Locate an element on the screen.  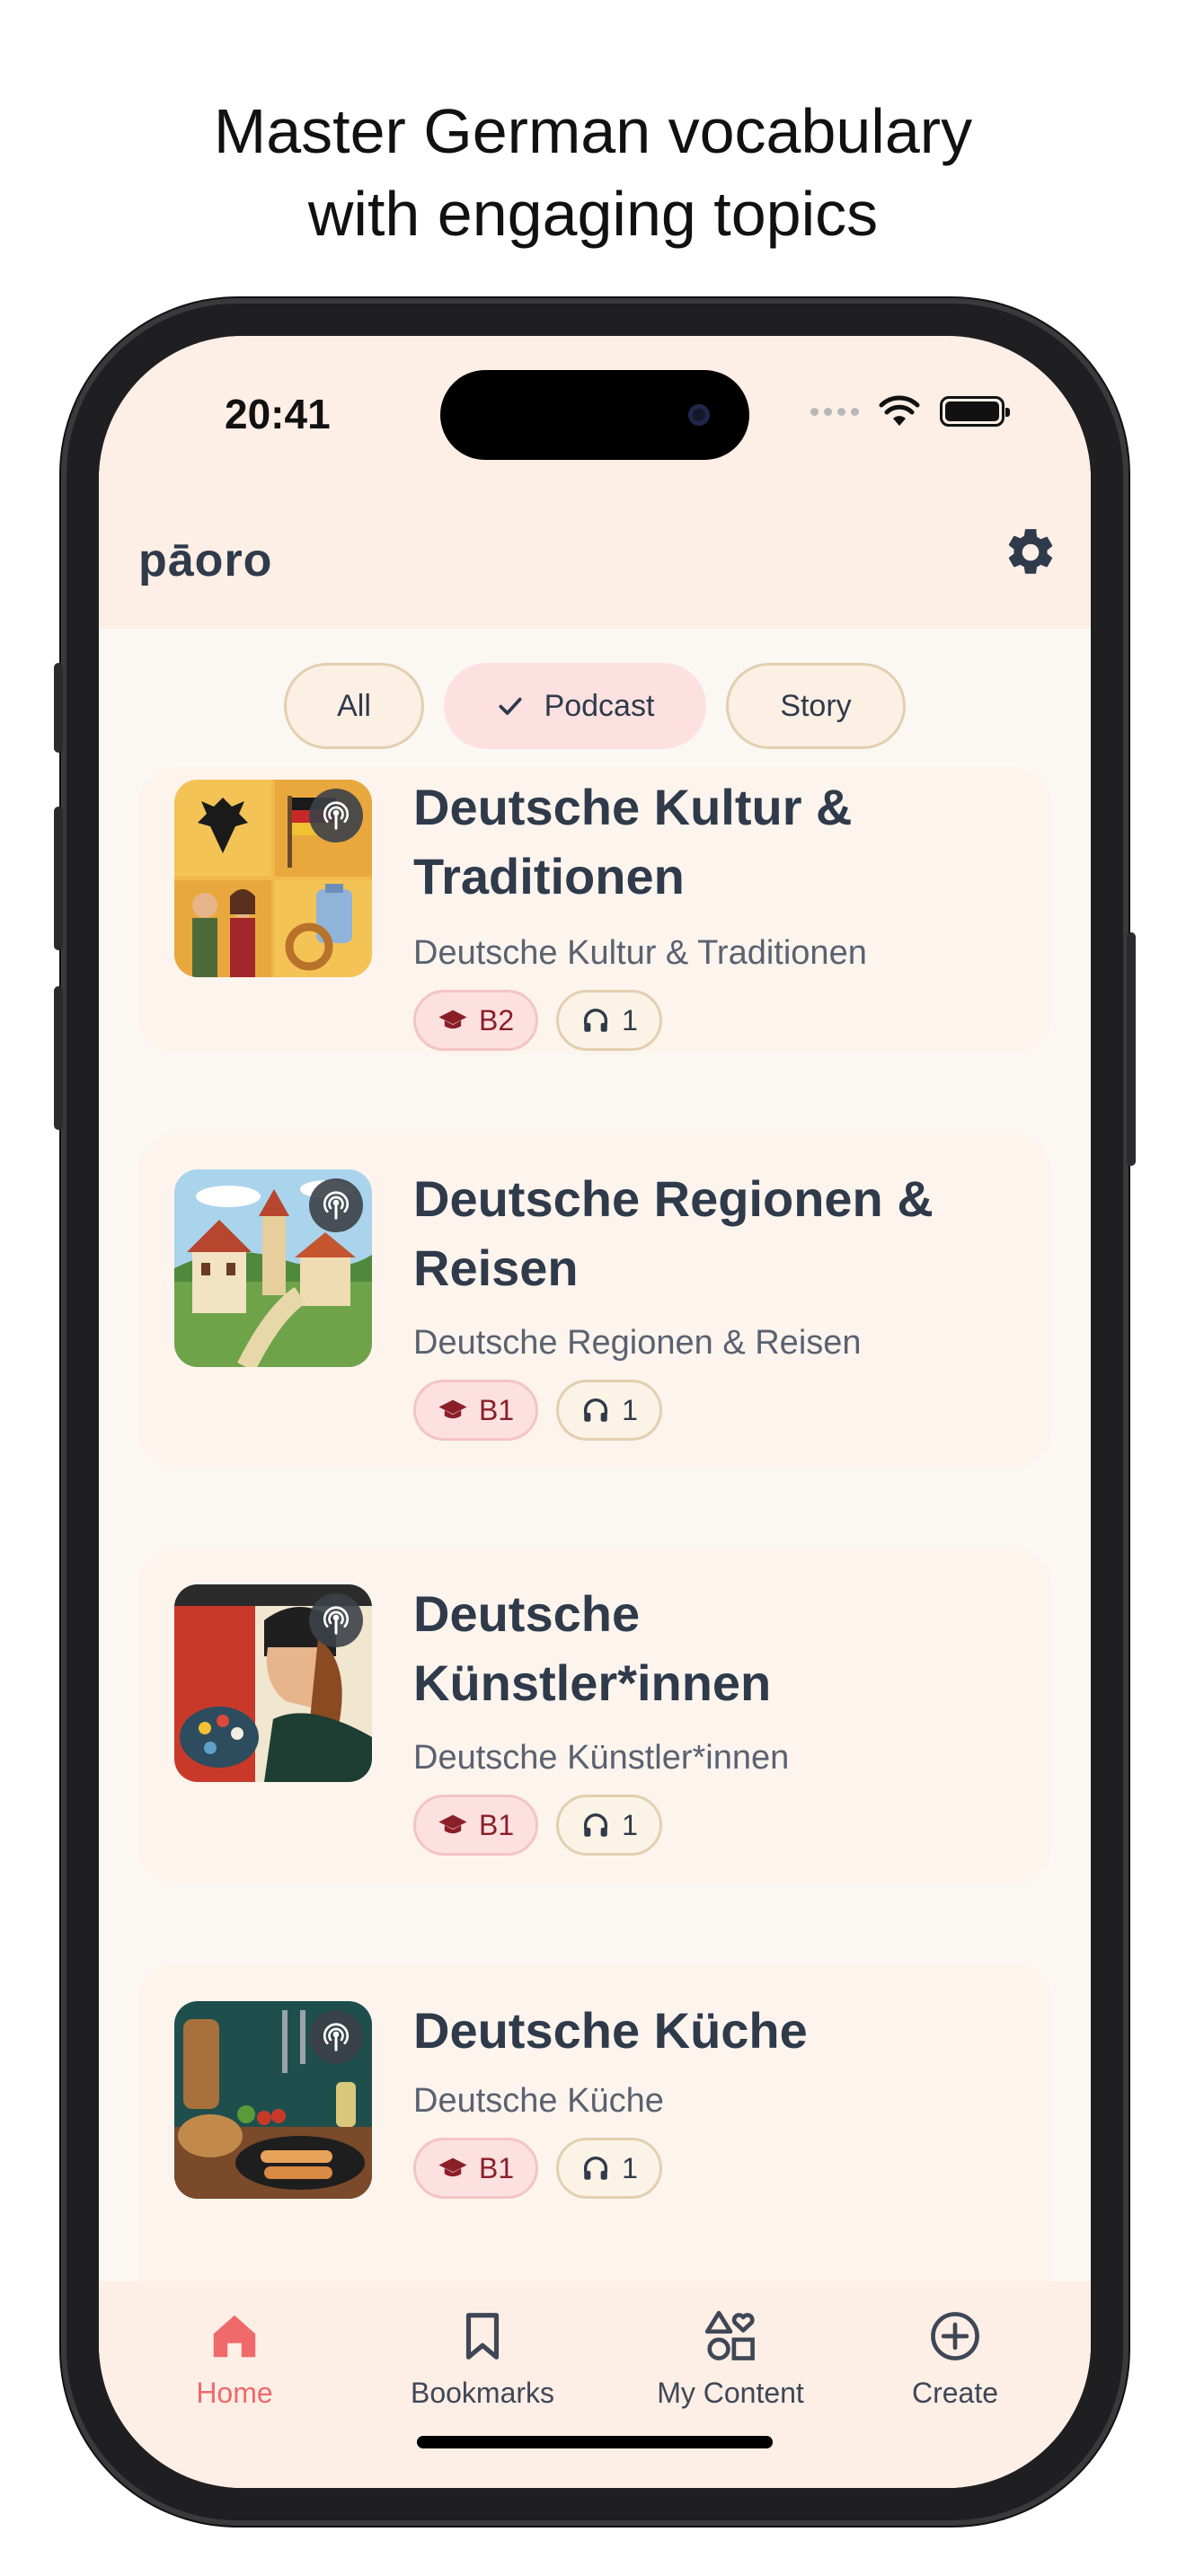
level-badge: B2 is located at coordinates (476, 1020).